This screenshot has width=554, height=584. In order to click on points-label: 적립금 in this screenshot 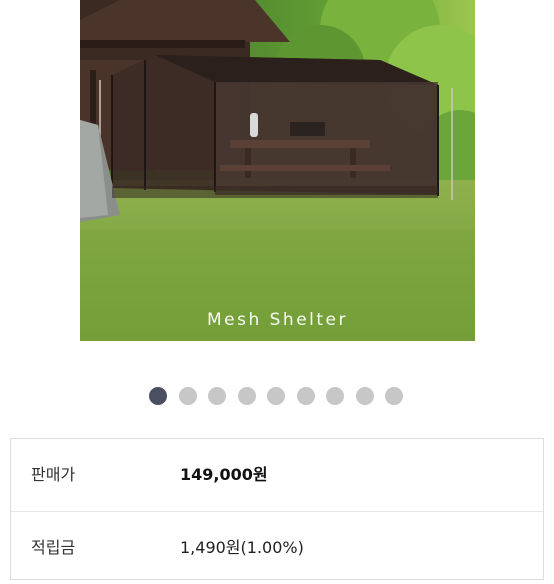, I will do `click(53, 547)`.